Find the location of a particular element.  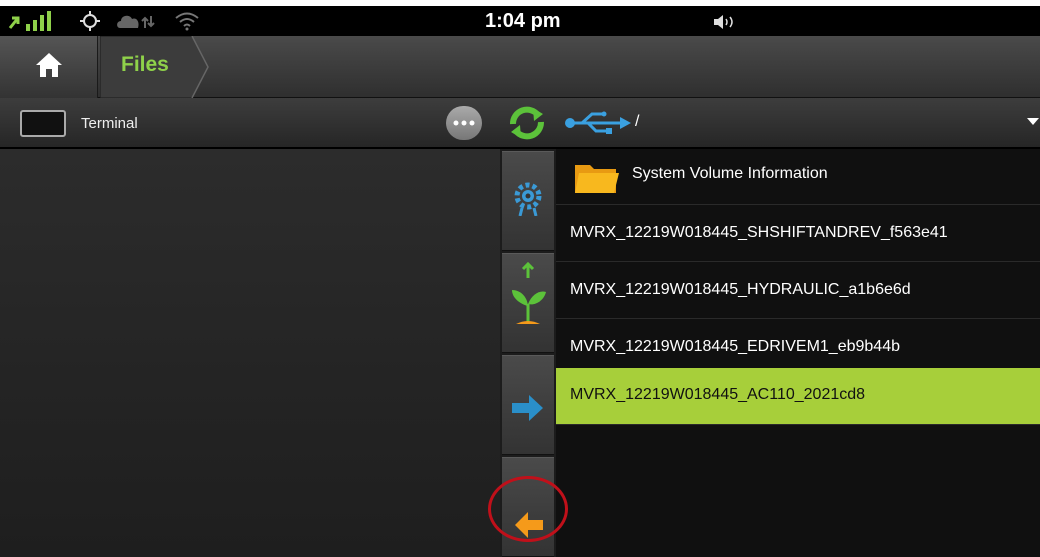

gps-icon is located at coordinates (90, 21).